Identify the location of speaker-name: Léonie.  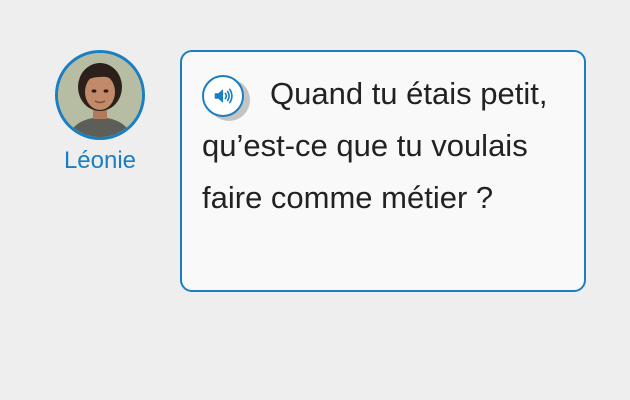
(100, 160).